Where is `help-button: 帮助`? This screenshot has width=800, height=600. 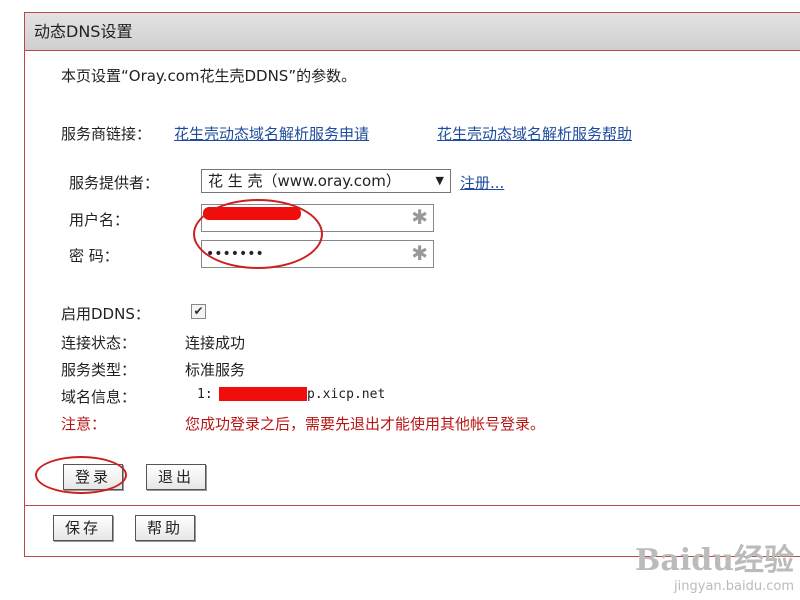 help-button: 帮助 is located at coordinates (165, 528).